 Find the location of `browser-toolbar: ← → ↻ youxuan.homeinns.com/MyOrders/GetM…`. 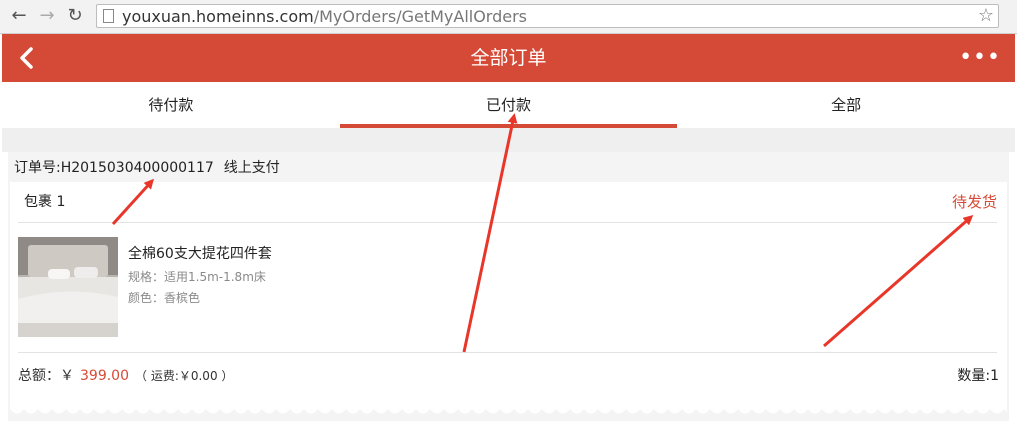

browser-toolbar: ← → ↻ youxuan.homeinns.com/MyOrders/GetM… is located at coordinates (508, 17).